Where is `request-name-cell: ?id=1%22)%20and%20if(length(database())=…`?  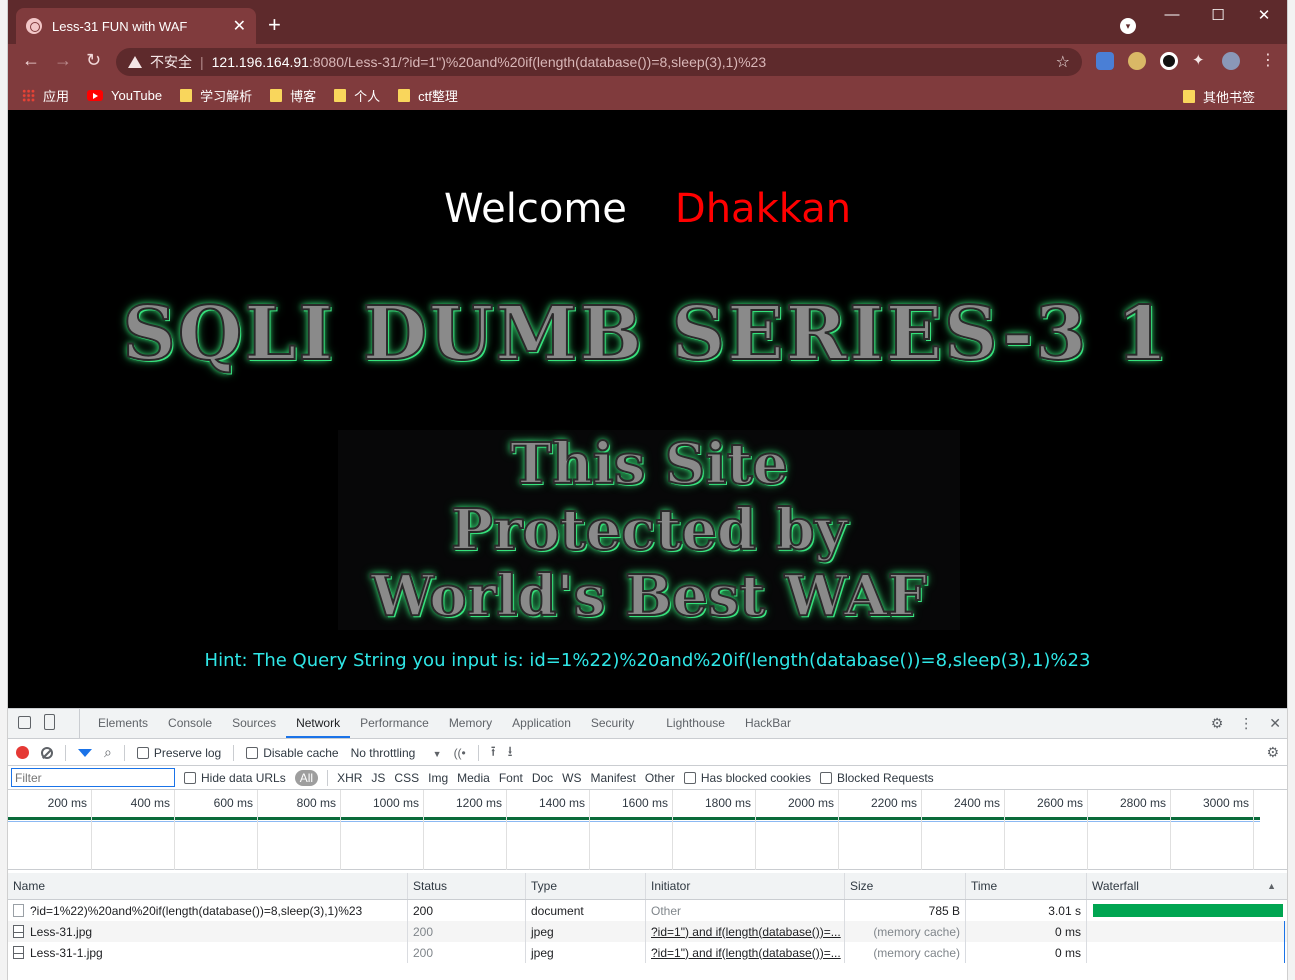
request-name-cell: ?id=1%22)%20and%20if(length(database())=… is located at coordinates (208, 910).